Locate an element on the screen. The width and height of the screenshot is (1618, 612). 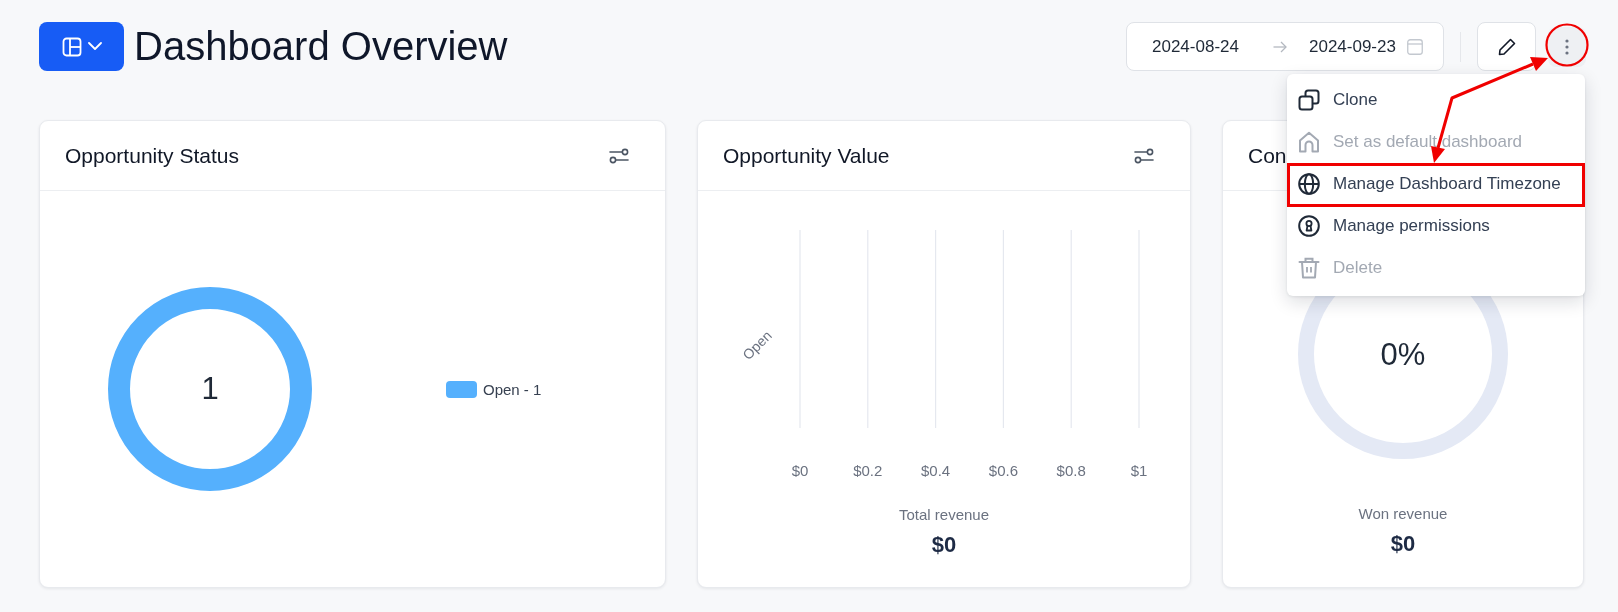
tick-label: $0 is located at coordinates (800, 470).